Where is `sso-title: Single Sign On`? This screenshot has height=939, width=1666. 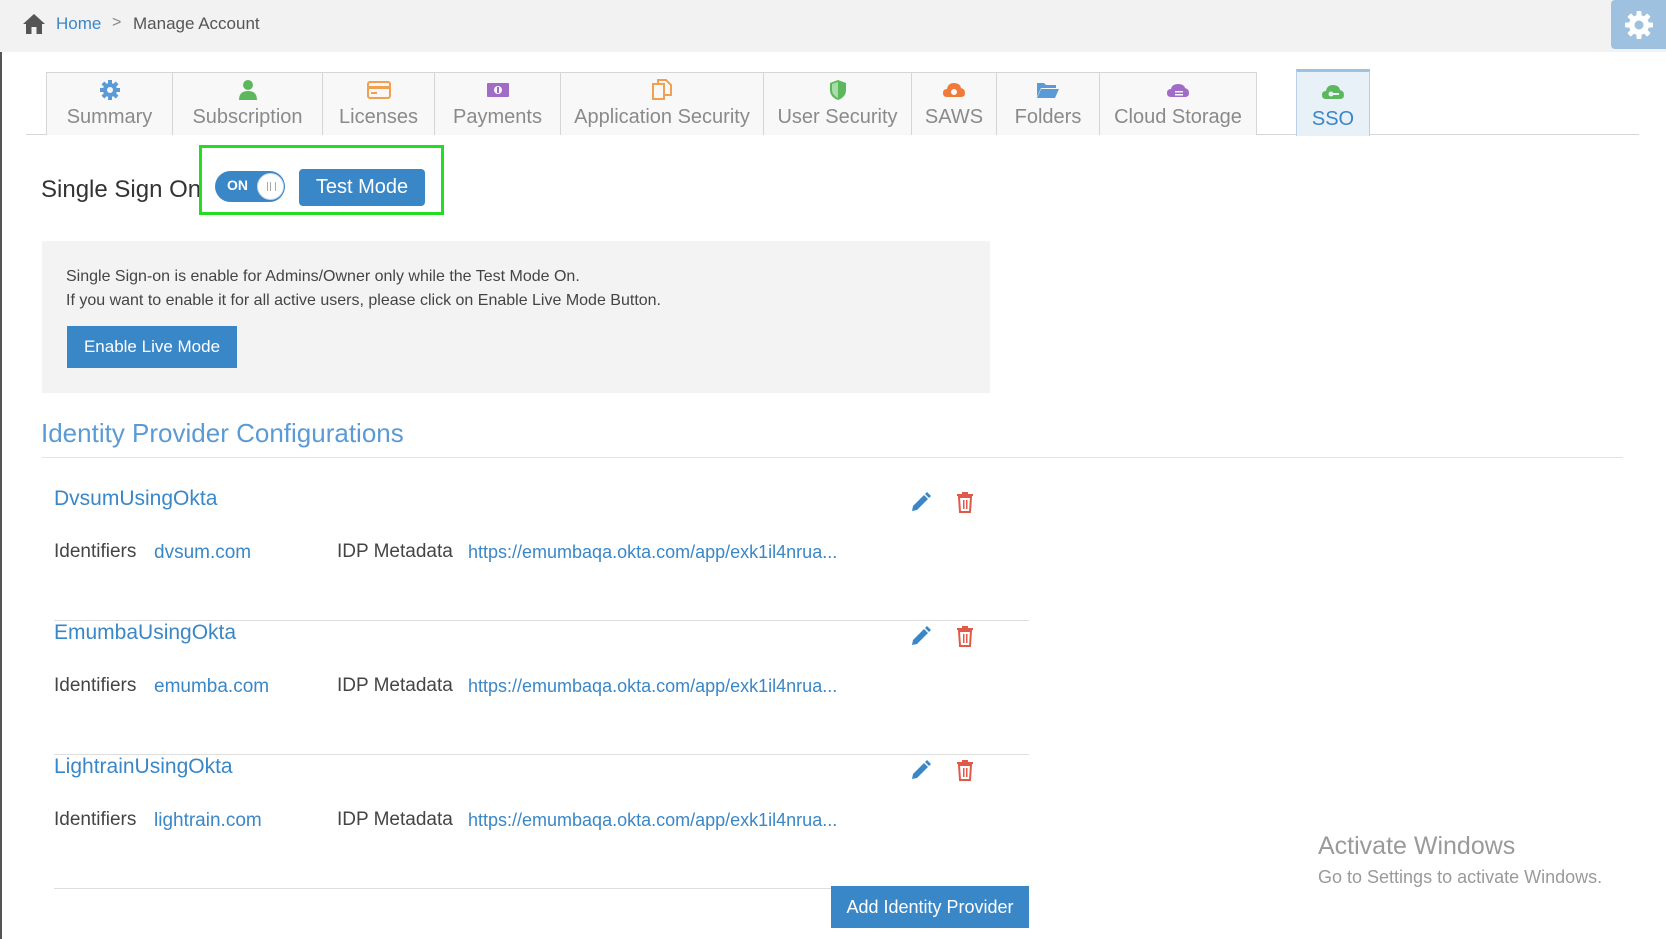
sso-title: Single Sign On is located at coordinates (121, 189).